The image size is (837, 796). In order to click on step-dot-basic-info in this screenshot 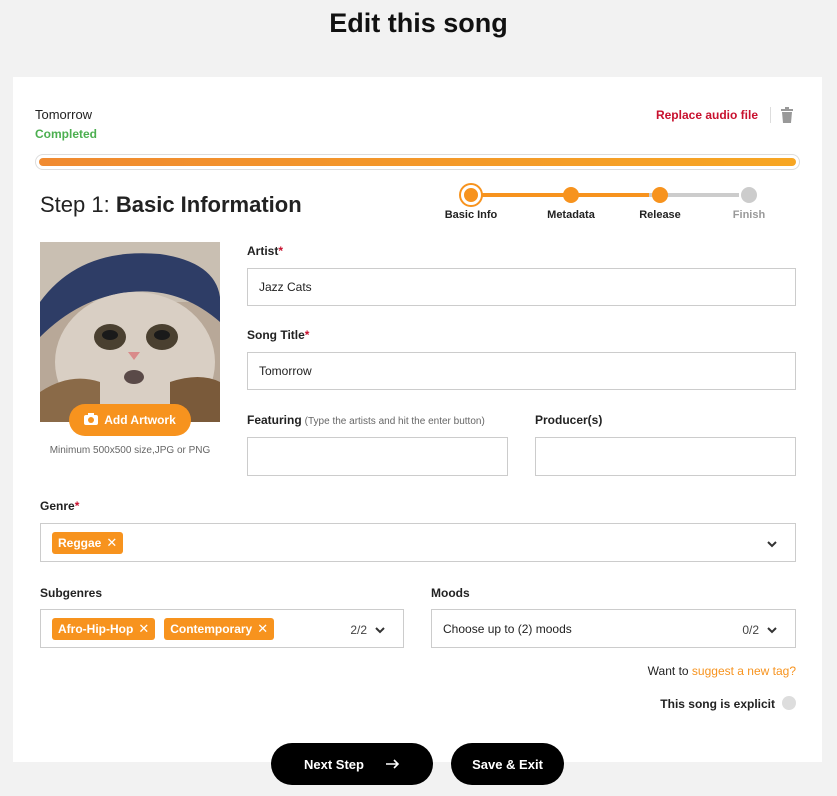, I will do `click(471, 195)`.